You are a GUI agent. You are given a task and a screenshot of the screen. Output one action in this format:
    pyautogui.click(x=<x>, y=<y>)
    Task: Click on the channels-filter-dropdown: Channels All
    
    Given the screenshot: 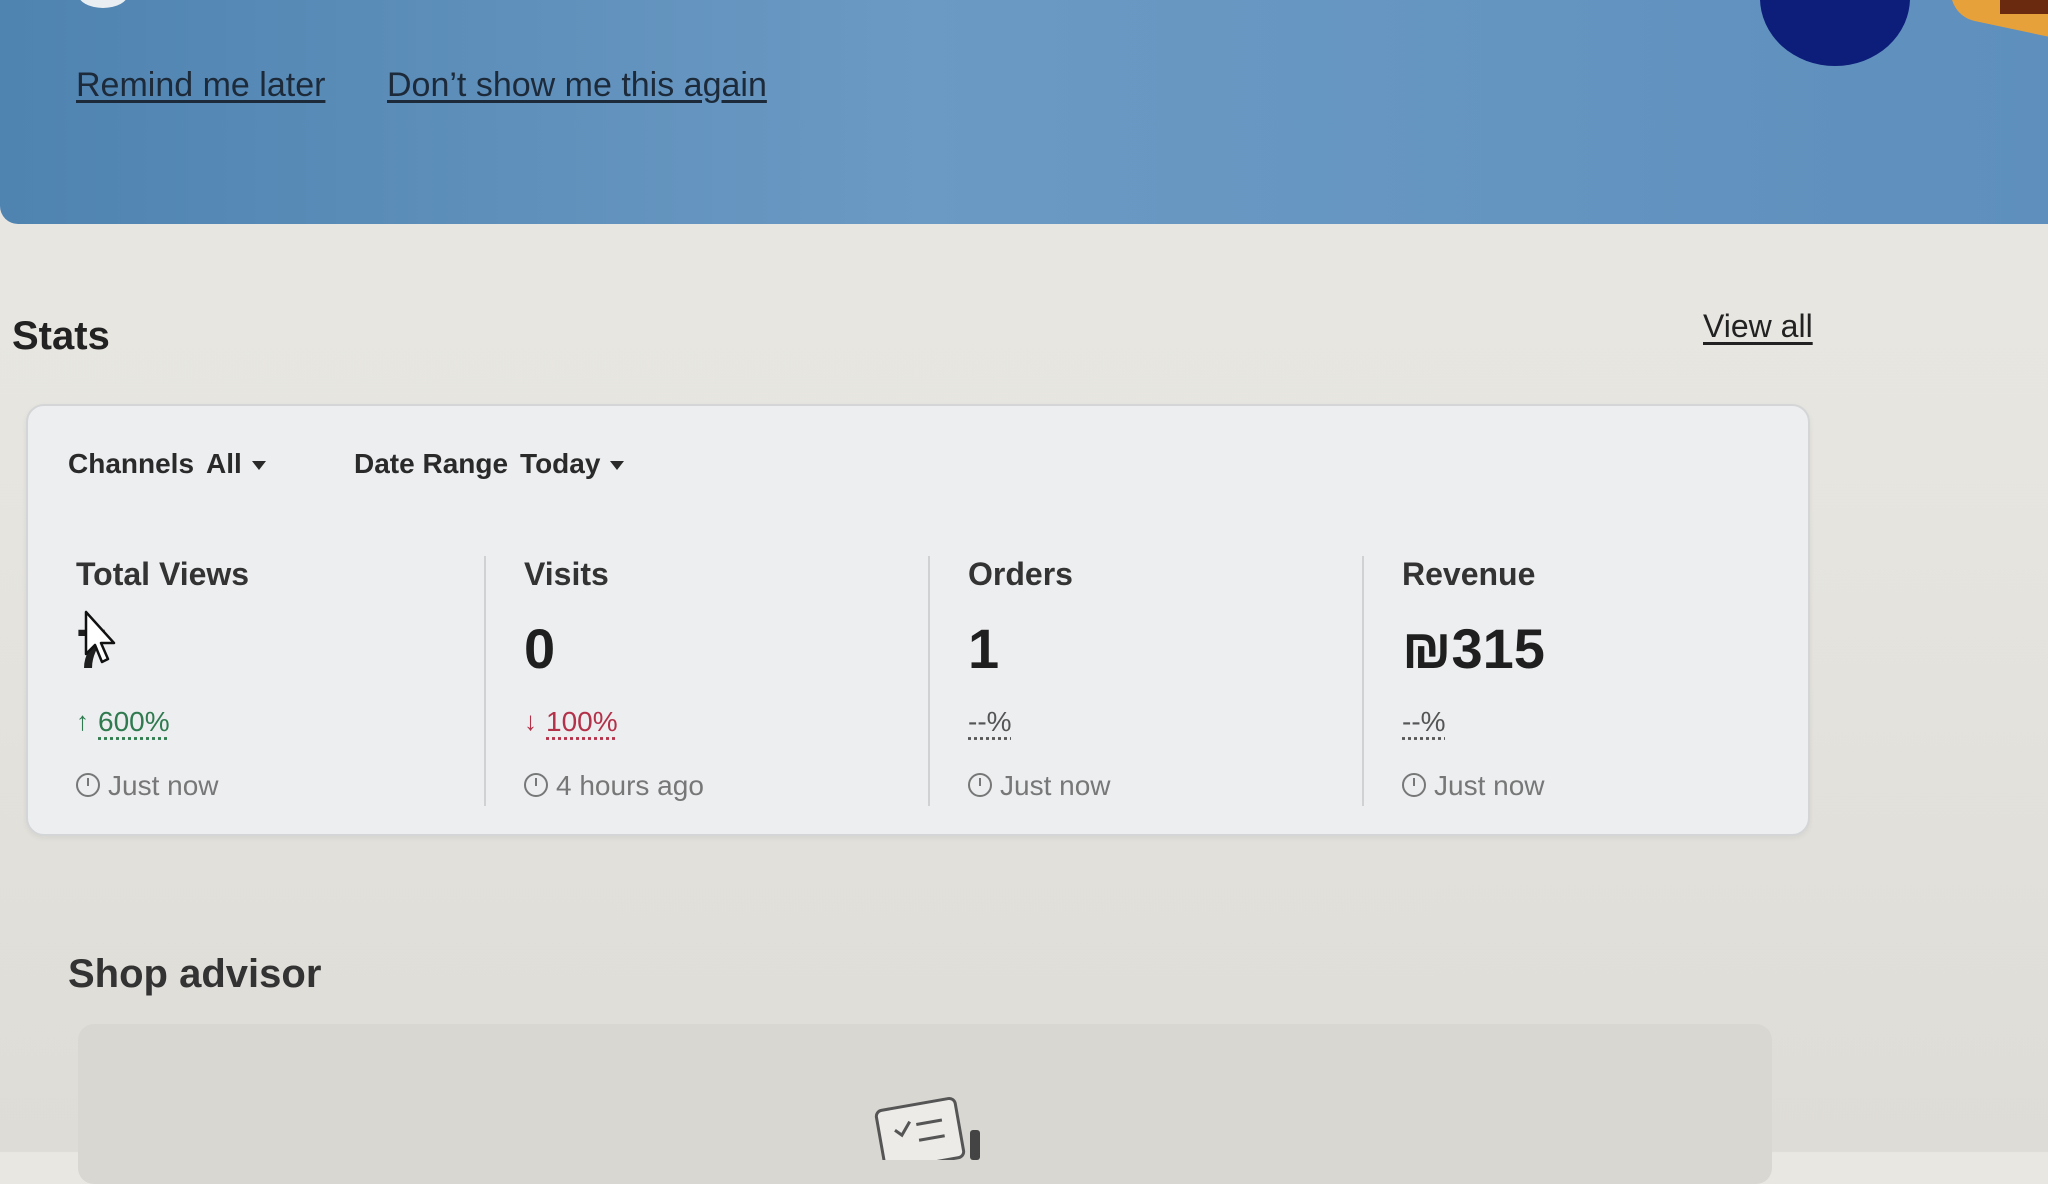 What is the action you would take?
    pyautogui.click(x=167, y=464)
    